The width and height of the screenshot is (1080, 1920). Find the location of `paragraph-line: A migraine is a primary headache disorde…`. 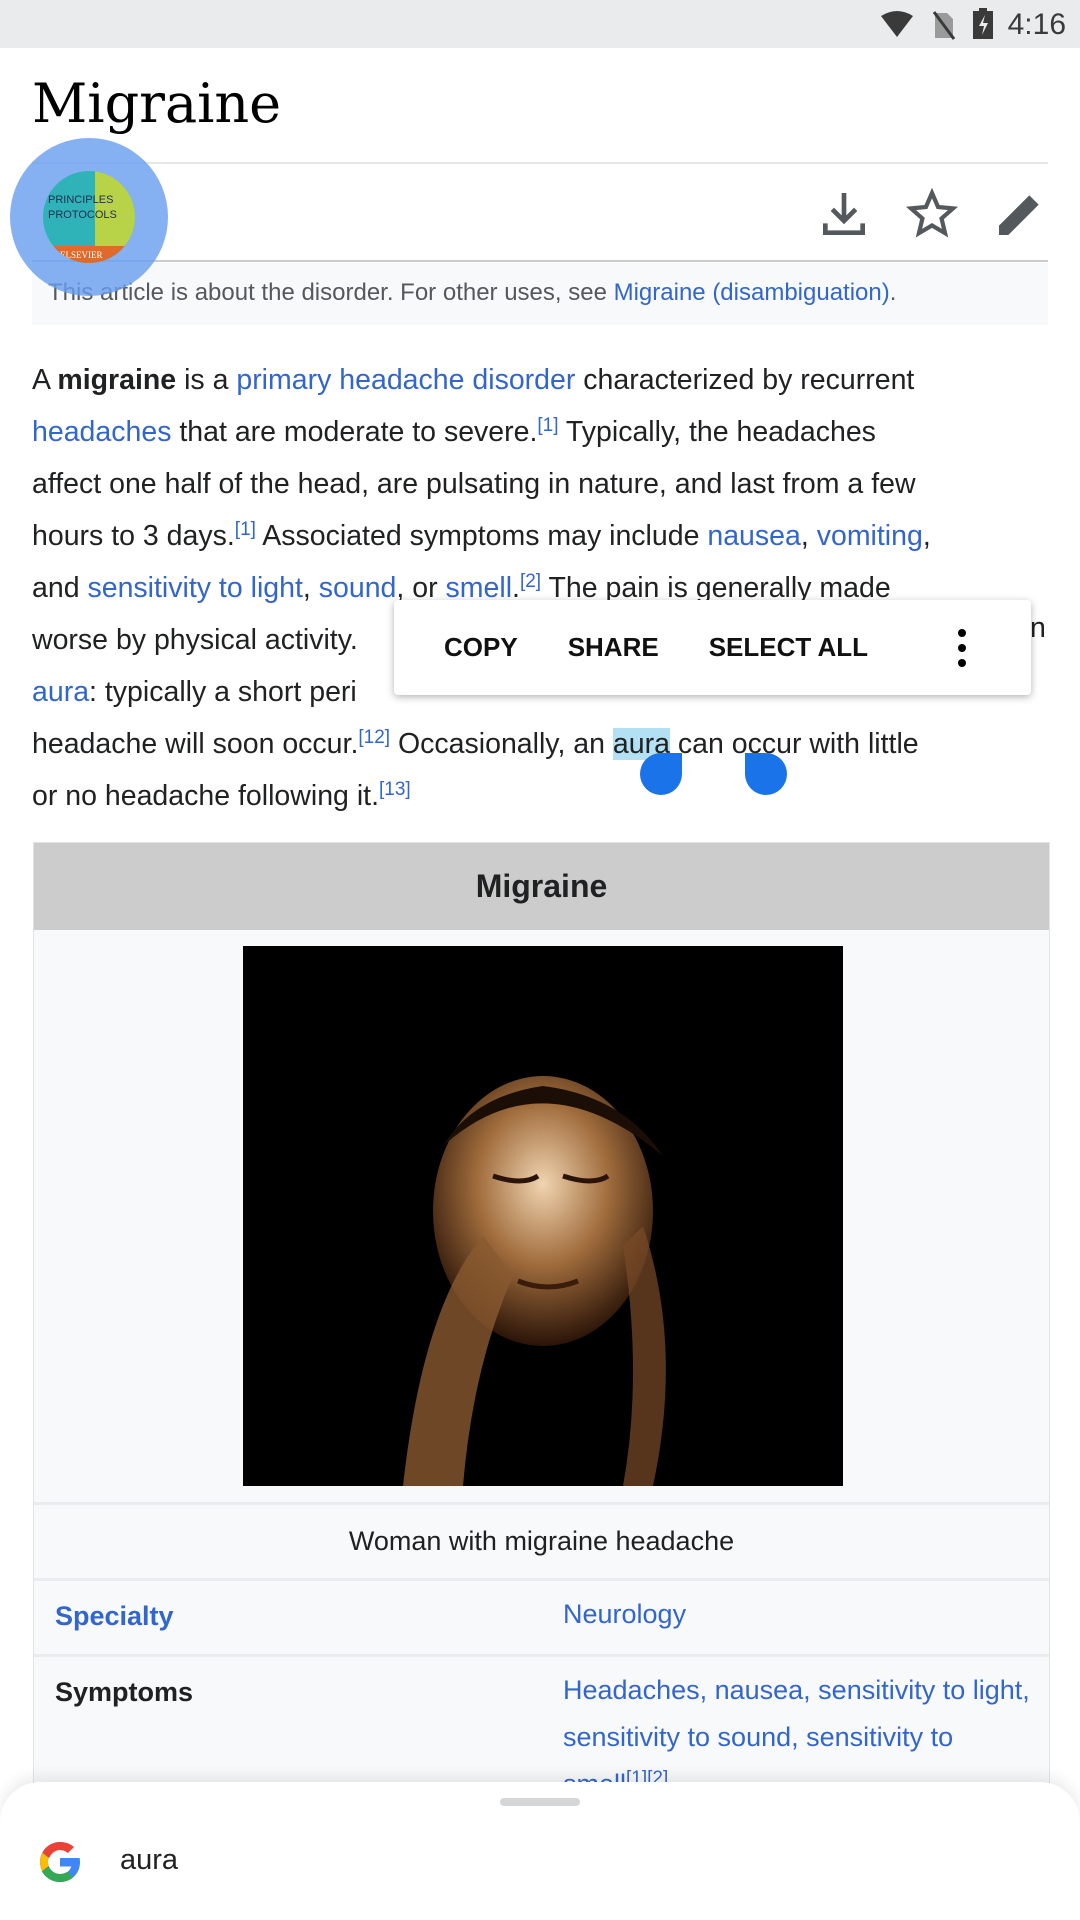

paragraph-line: A migraine is a primary headache disorde… is located at coordinates (473, 380).